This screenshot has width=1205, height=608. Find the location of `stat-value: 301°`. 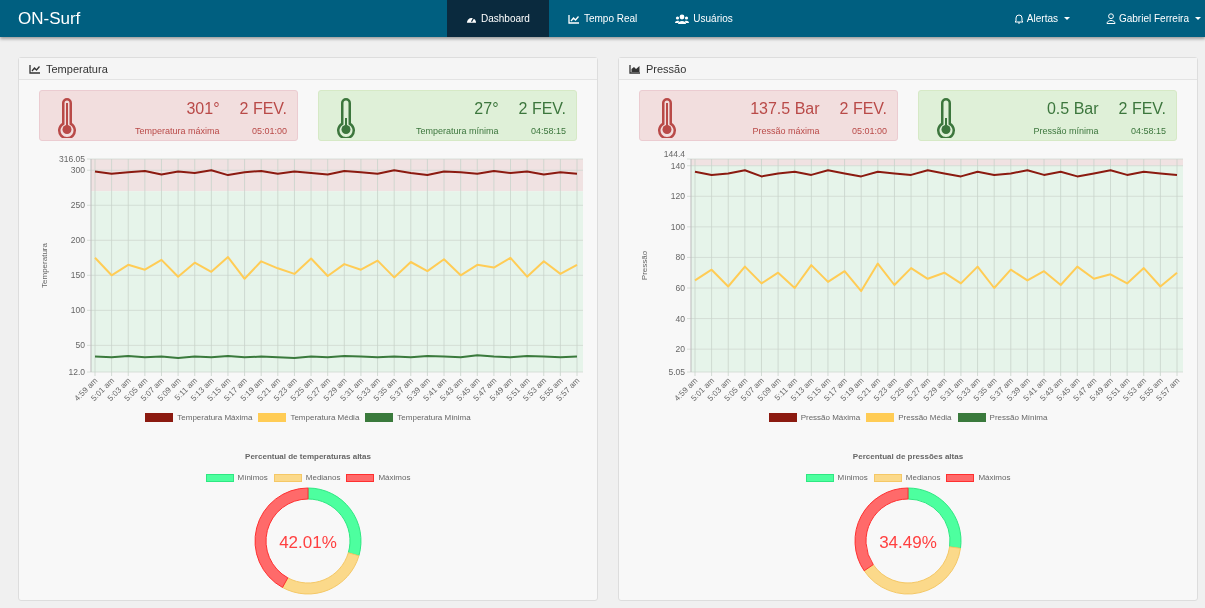

stat-value: 301° is located at coordinates (202, 109).